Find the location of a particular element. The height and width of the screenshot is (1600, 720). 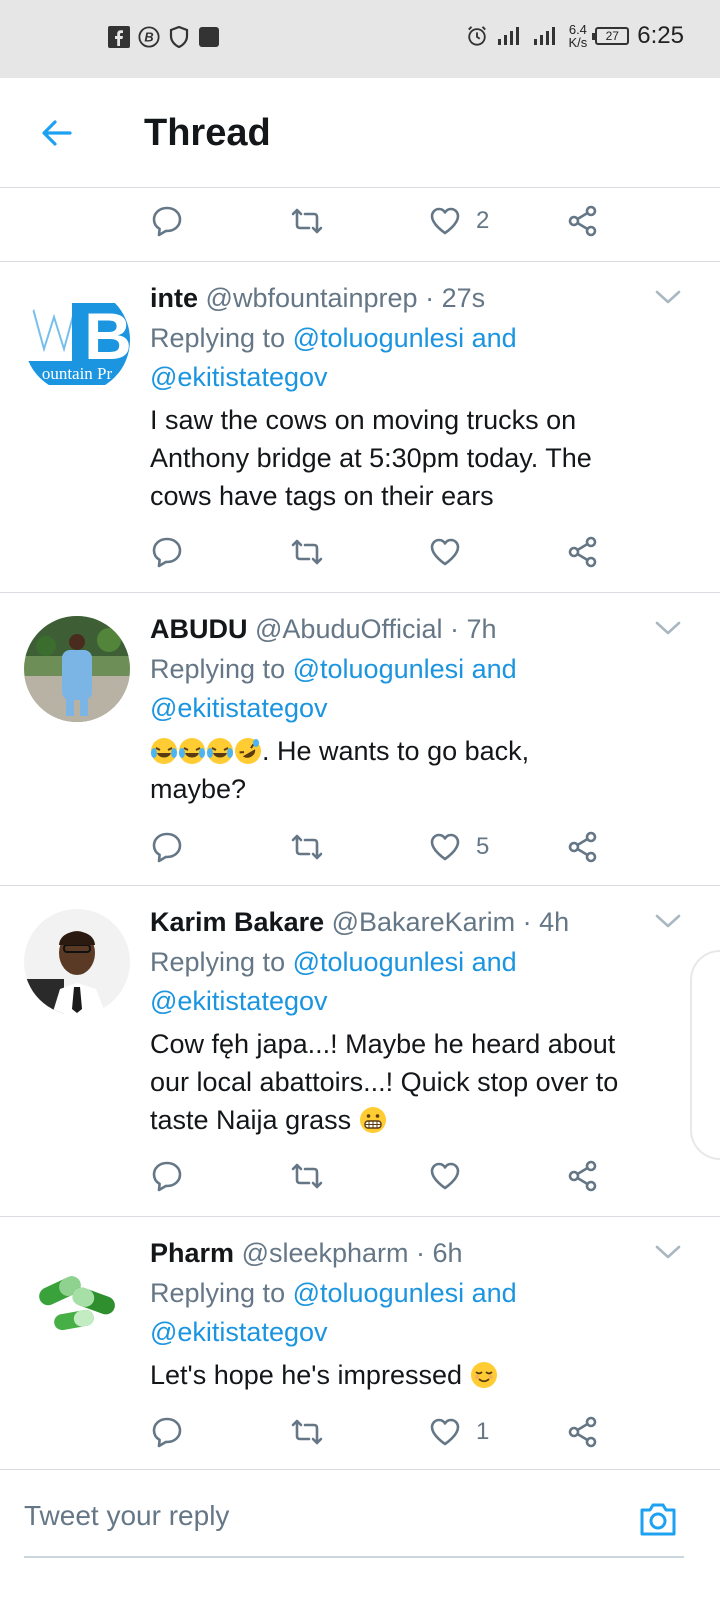

tweet-text-line: cows have tags on their ears is located at coordinates (322, 496).